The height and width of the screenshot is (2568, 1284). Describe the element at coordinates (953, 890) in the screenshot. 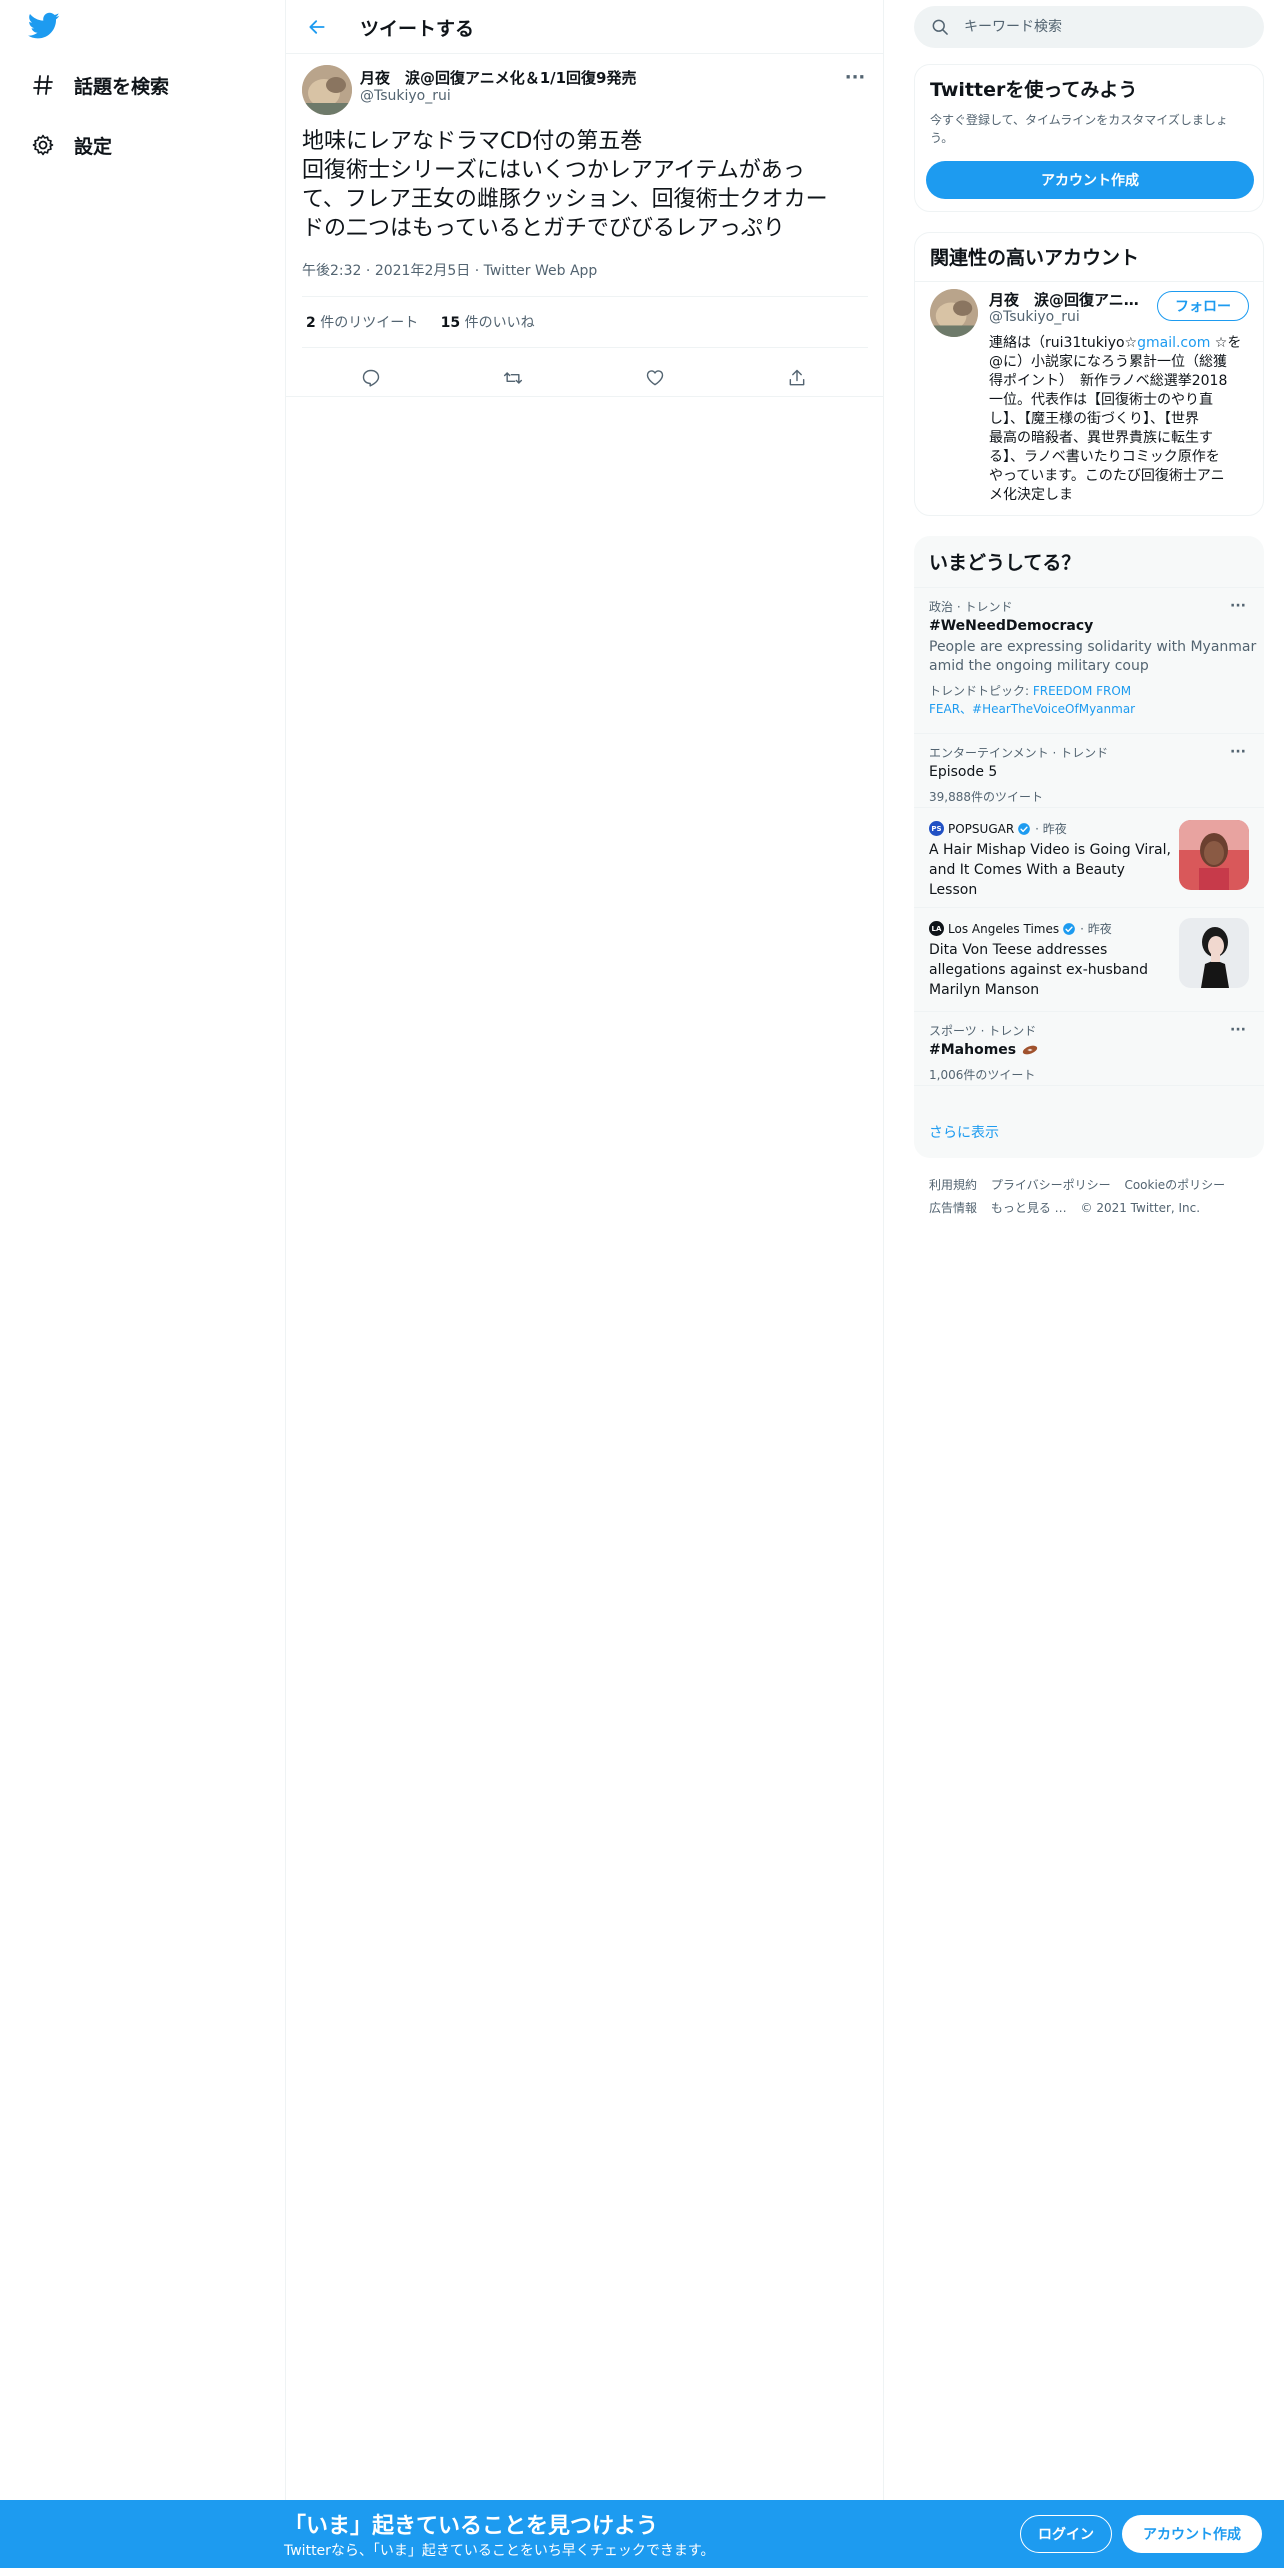

I see `news-title-line: Lesson` at that location.